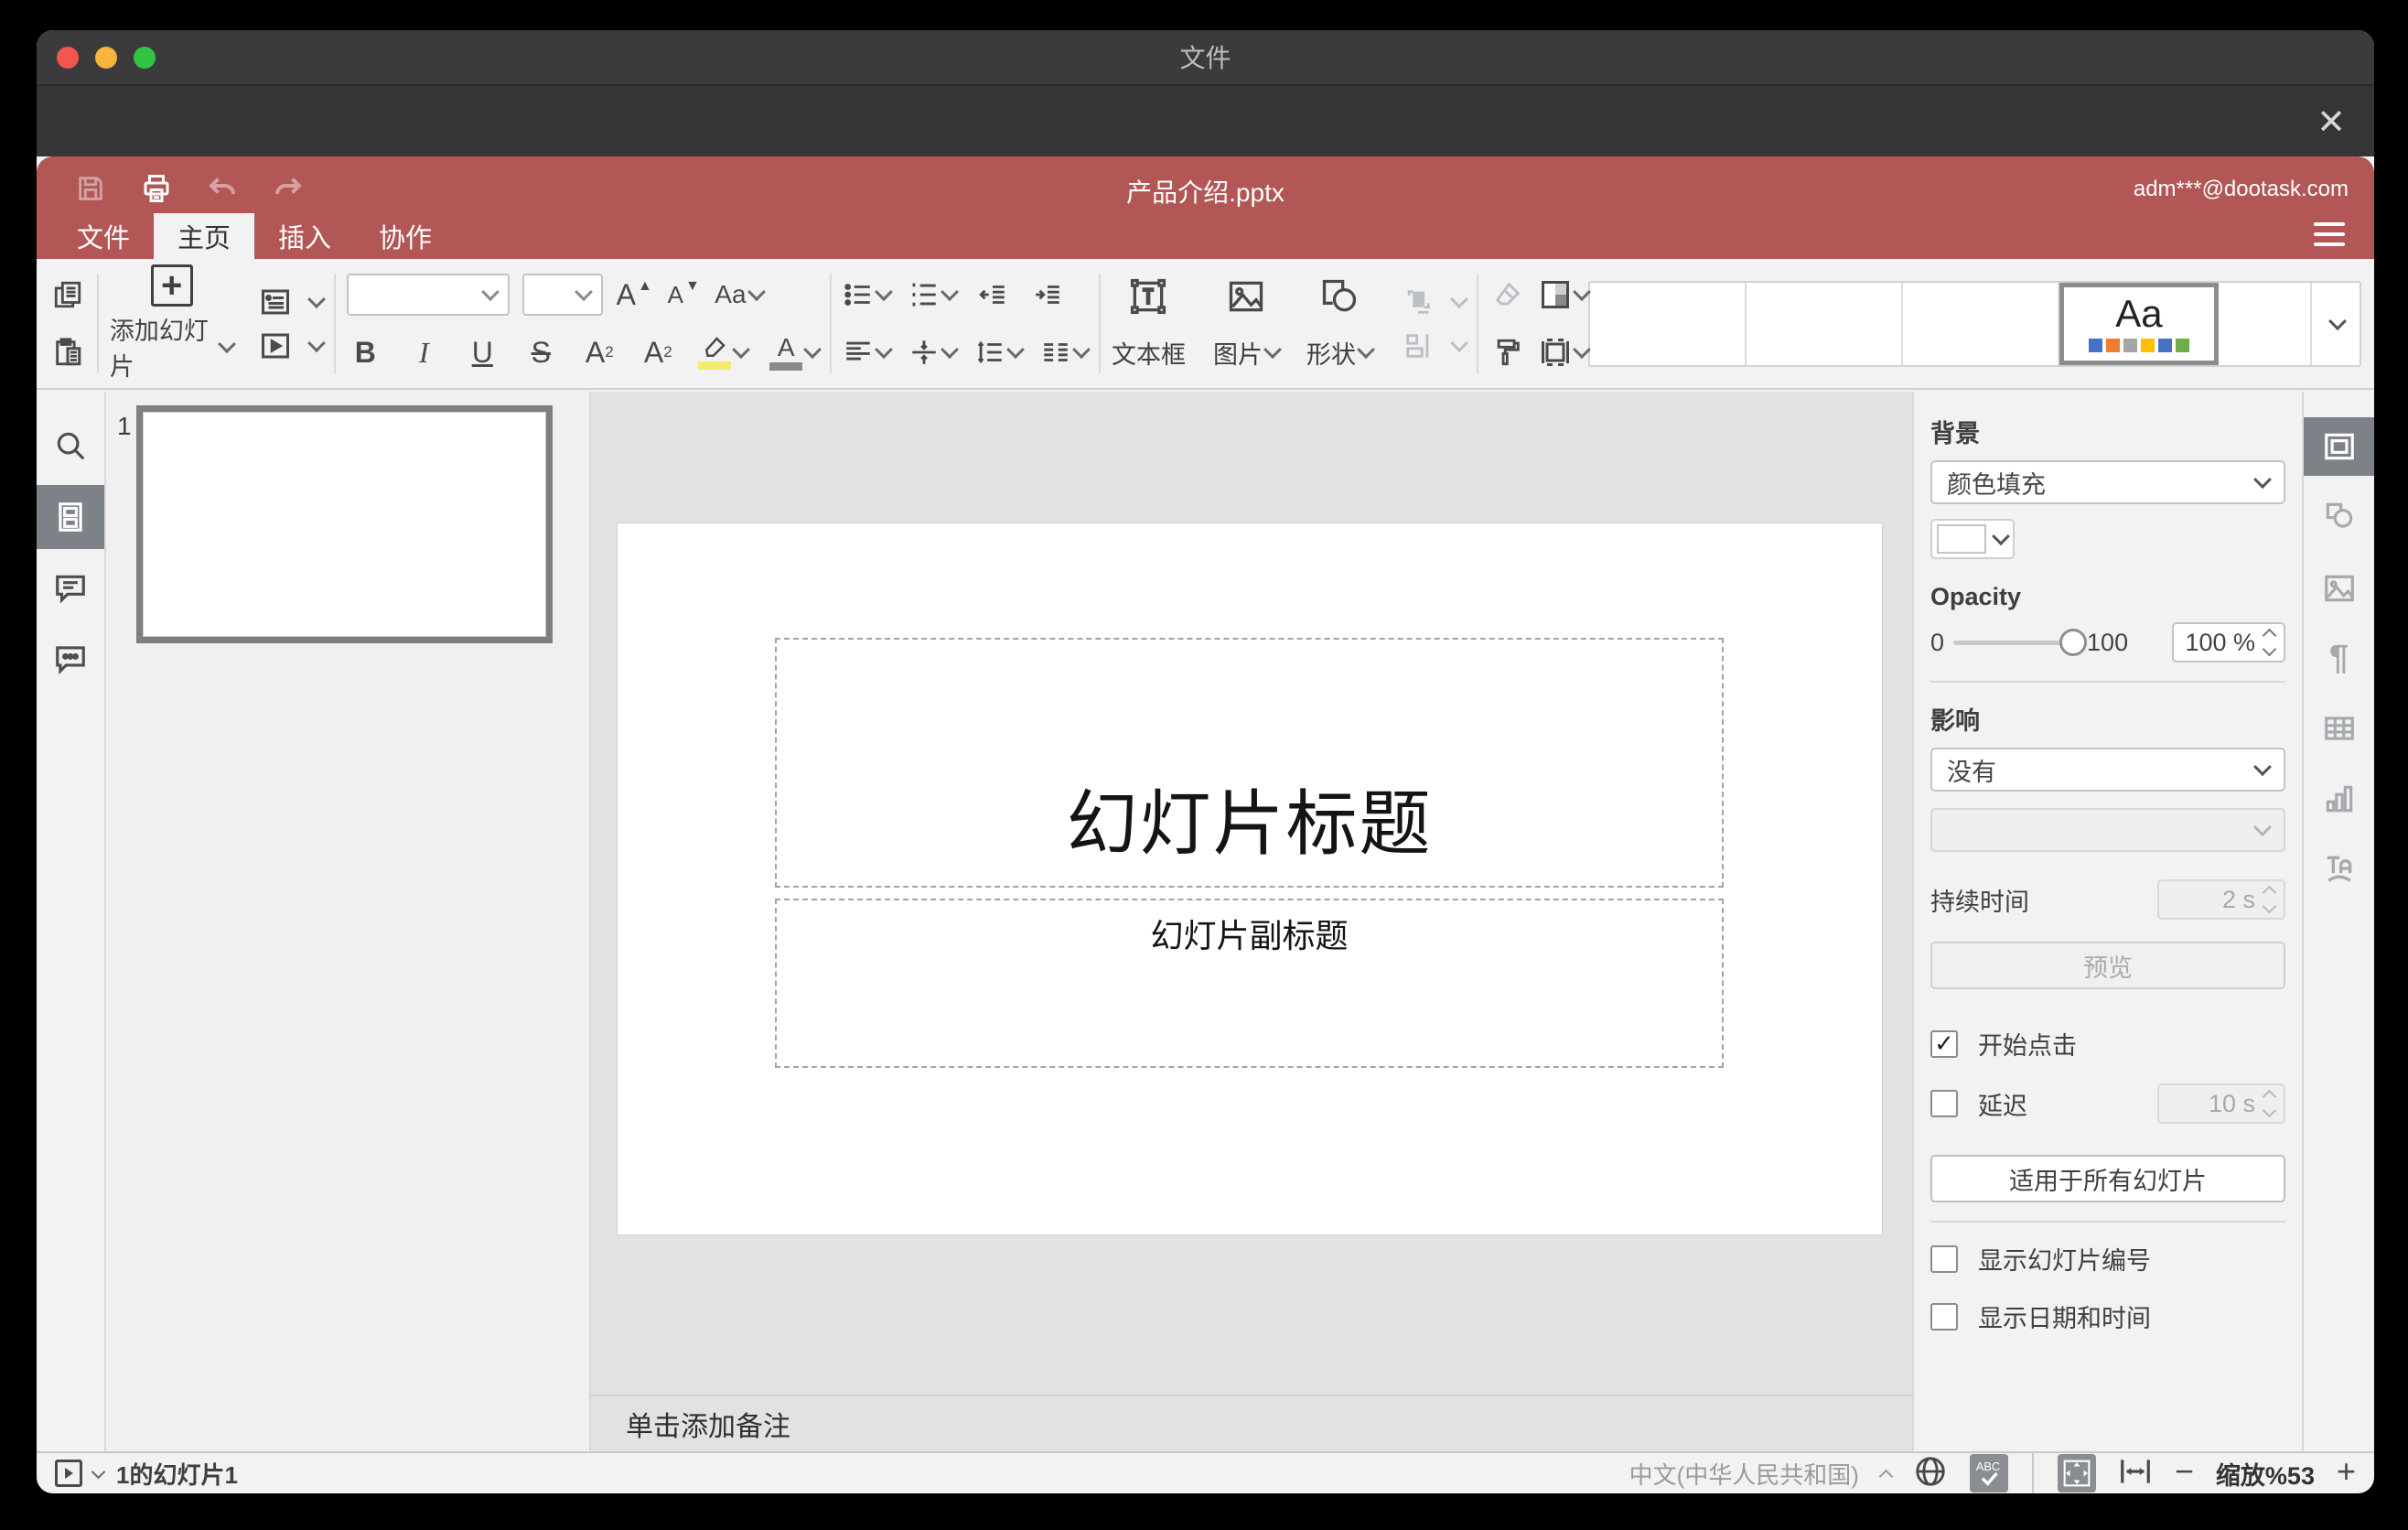 This screenshot has height=1530, width=2408. What do you see at coordinates (1961, 539) in the screenshot?
I see `color-swatch` at bounding box center [1961, 539].